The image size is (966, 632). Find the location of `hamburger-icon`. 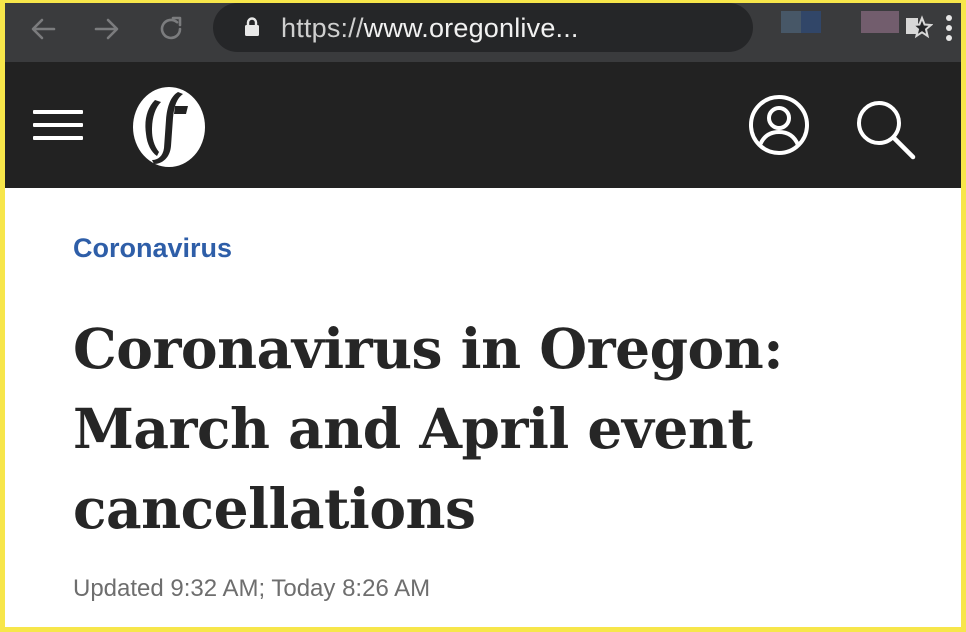

hamburger-icon is located at coordinates (58, 126).